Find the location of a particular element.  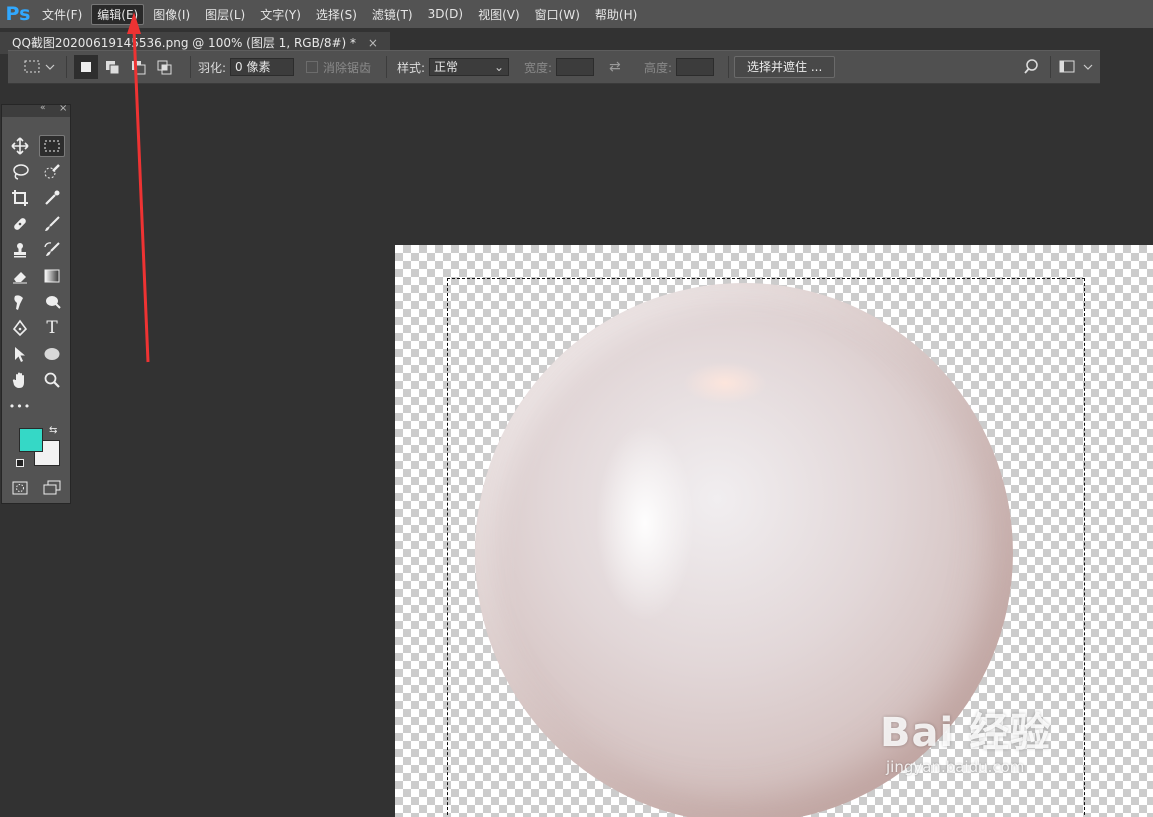

marquee-preset-picker is located at coordinates (39, 67).